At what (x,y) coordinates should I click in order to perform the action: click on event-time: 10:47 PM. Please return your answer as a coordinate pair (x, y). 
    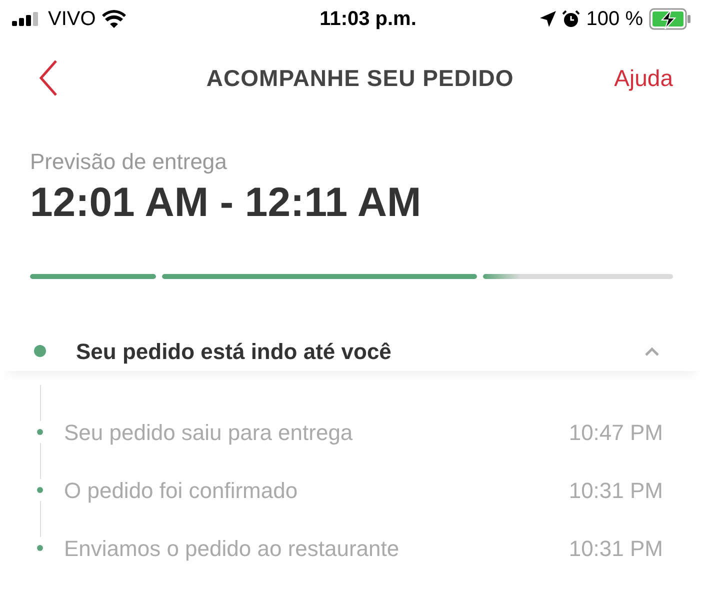
    Looking at the image, I should click on (615, 432).